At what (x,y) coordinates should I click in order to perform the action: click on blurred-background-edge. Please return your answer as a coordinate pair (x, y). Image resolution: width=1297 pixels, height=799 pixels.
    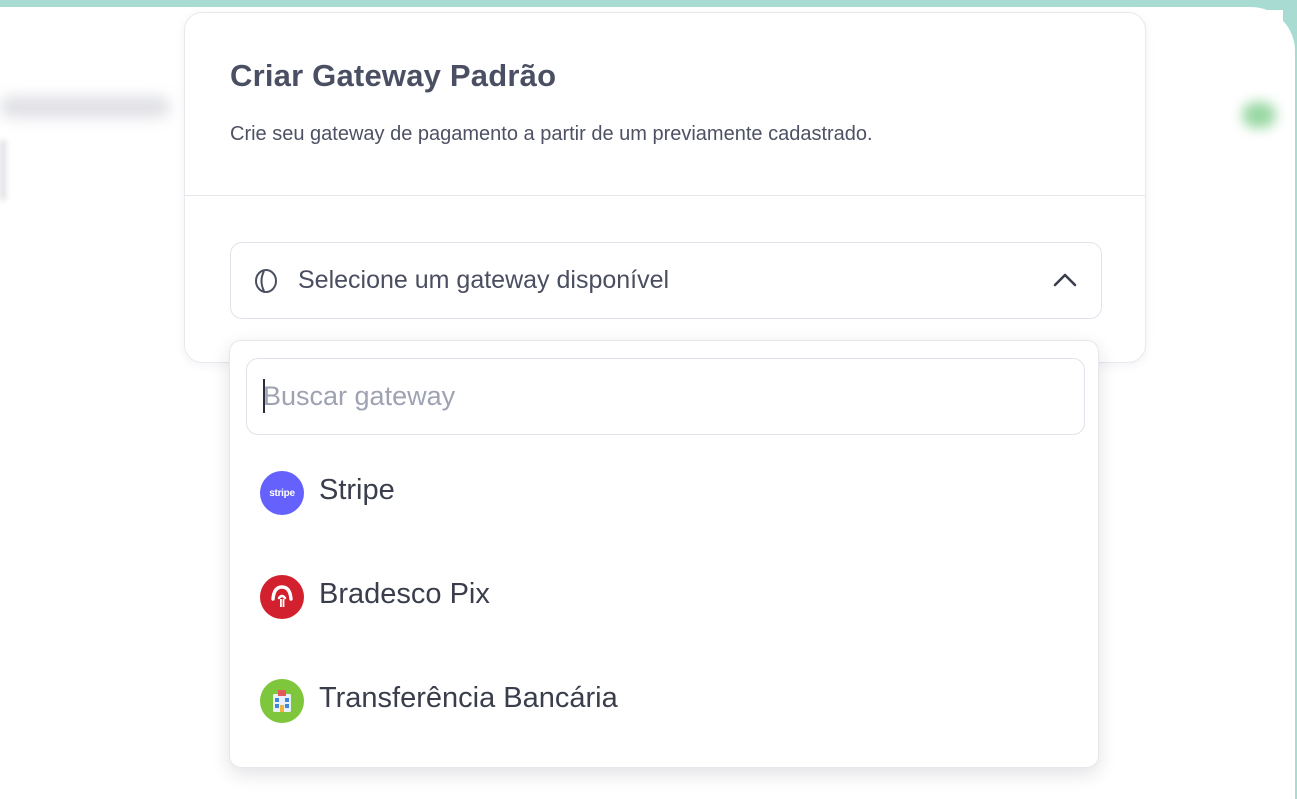
    Looking at the image, I should click on (3, 170).